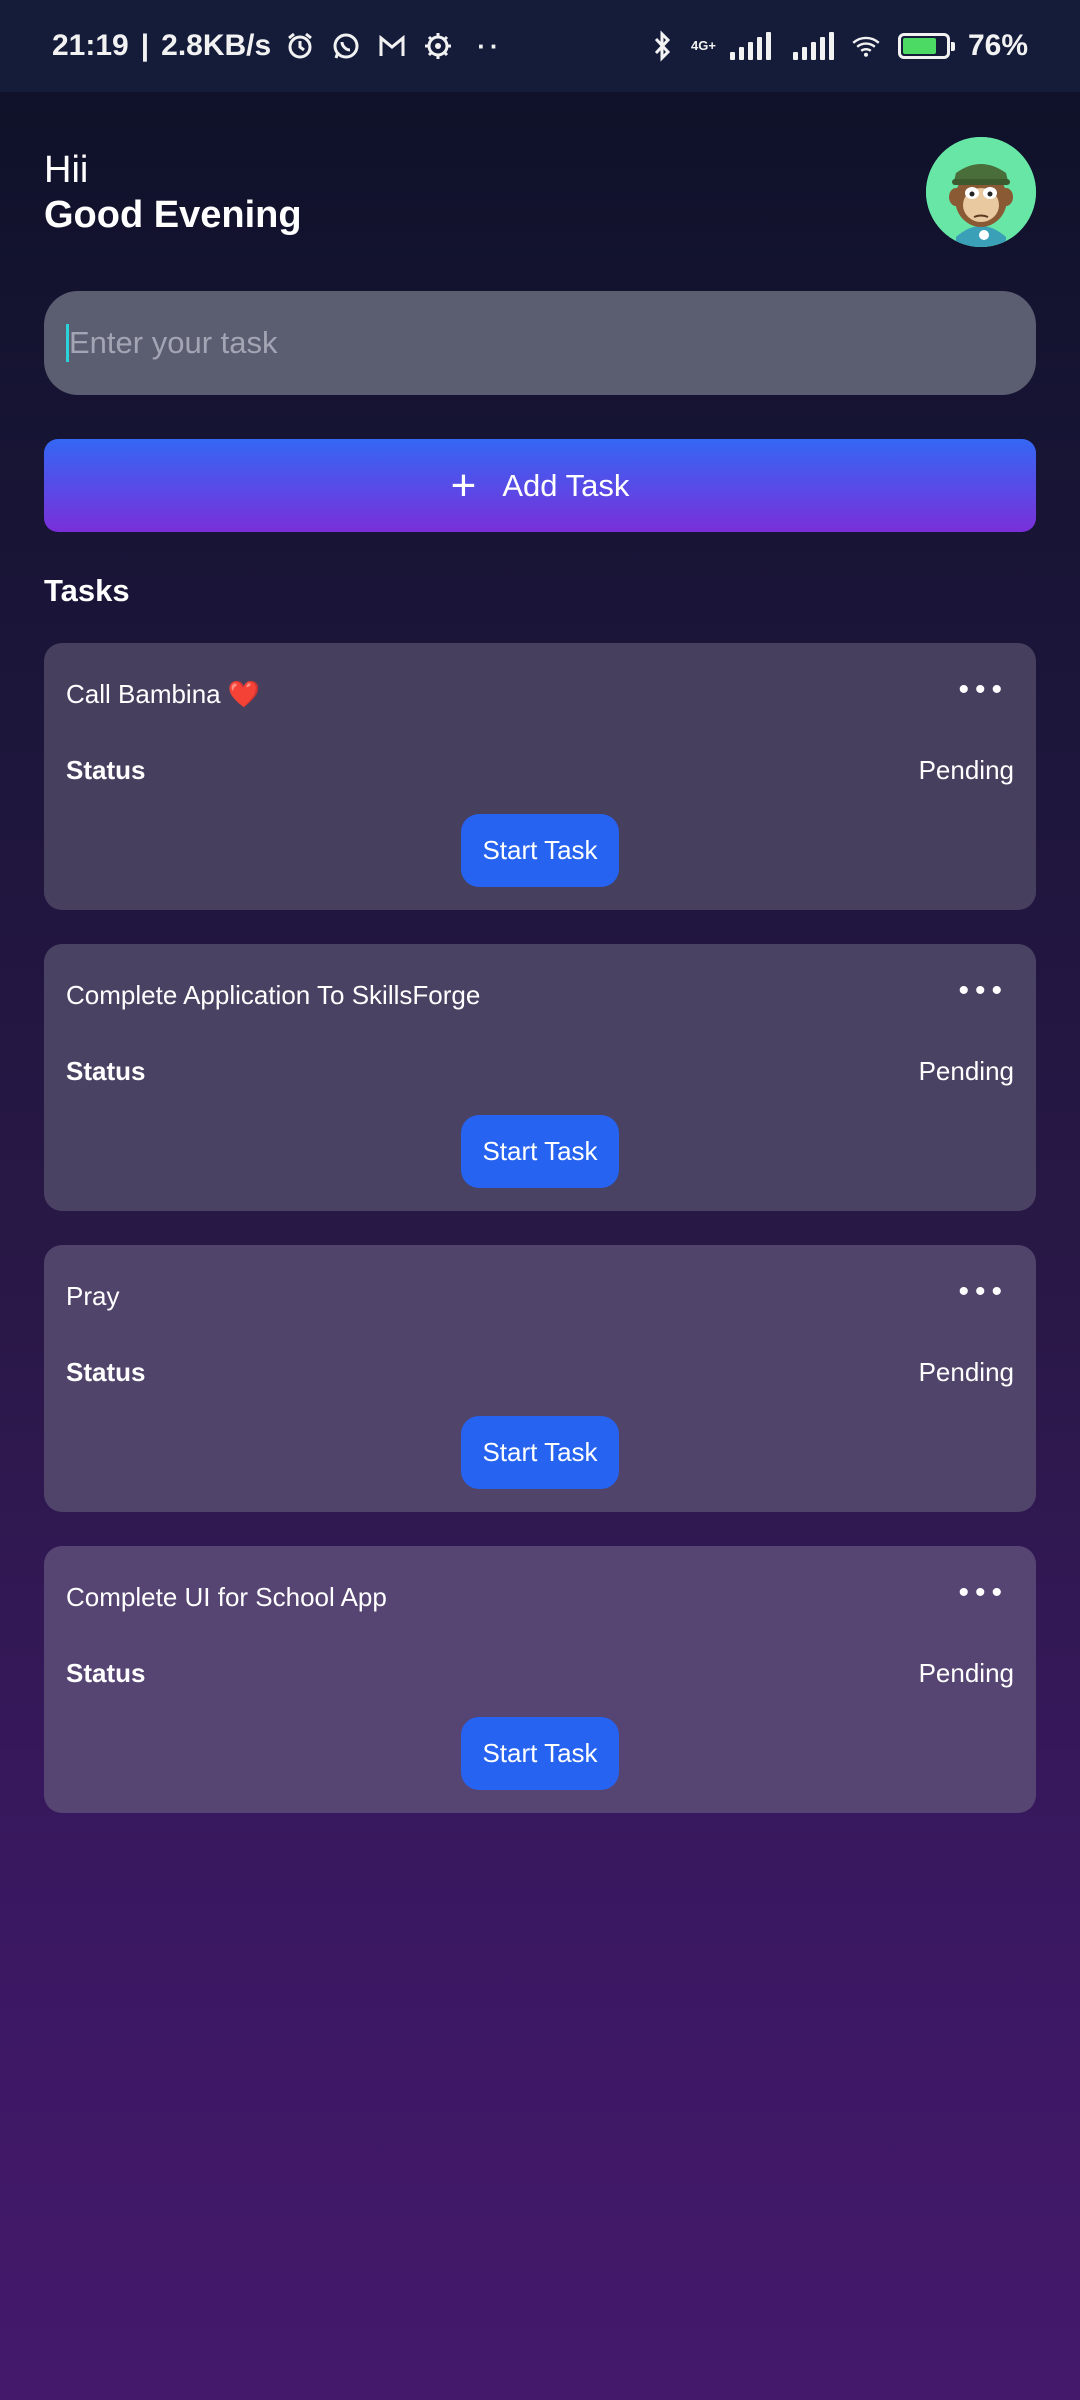 The height and width of the screenshot is (2400, 1080). I want to click on wifi-icon, so click(866, 46).